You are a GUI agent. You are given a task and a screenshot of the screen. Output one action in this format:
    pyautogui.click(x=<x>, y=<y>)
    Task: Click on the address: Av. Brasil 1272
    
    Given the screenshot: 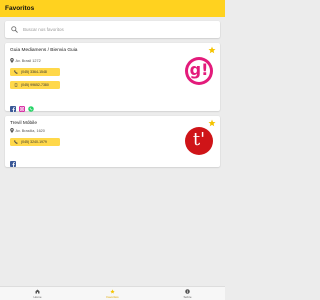 What is the action you would take?
    pyautogui.click(x=25, y=60)
    